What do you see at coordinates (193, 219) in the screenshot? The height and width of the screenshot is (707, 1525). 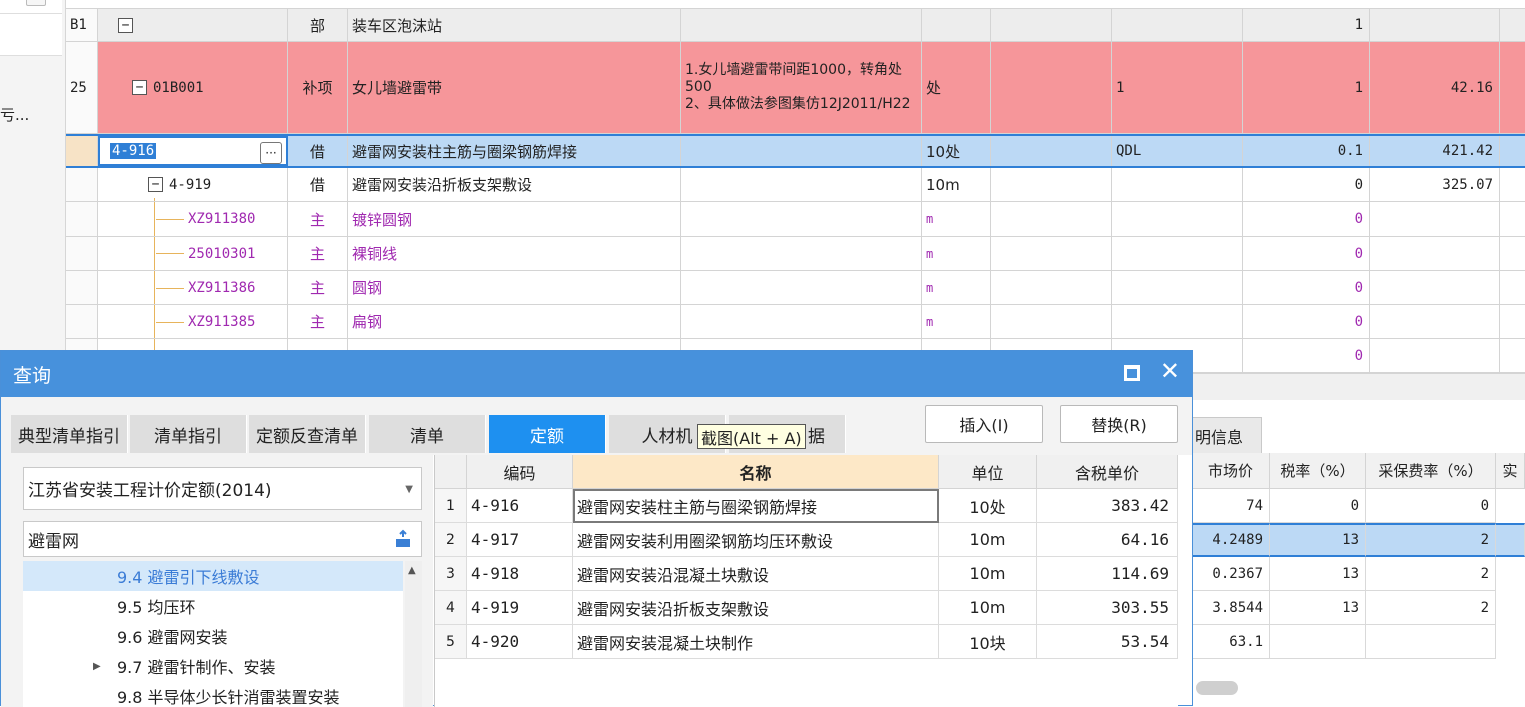 I see `code-cell: XZ911380` at bounding box center [193, 219].